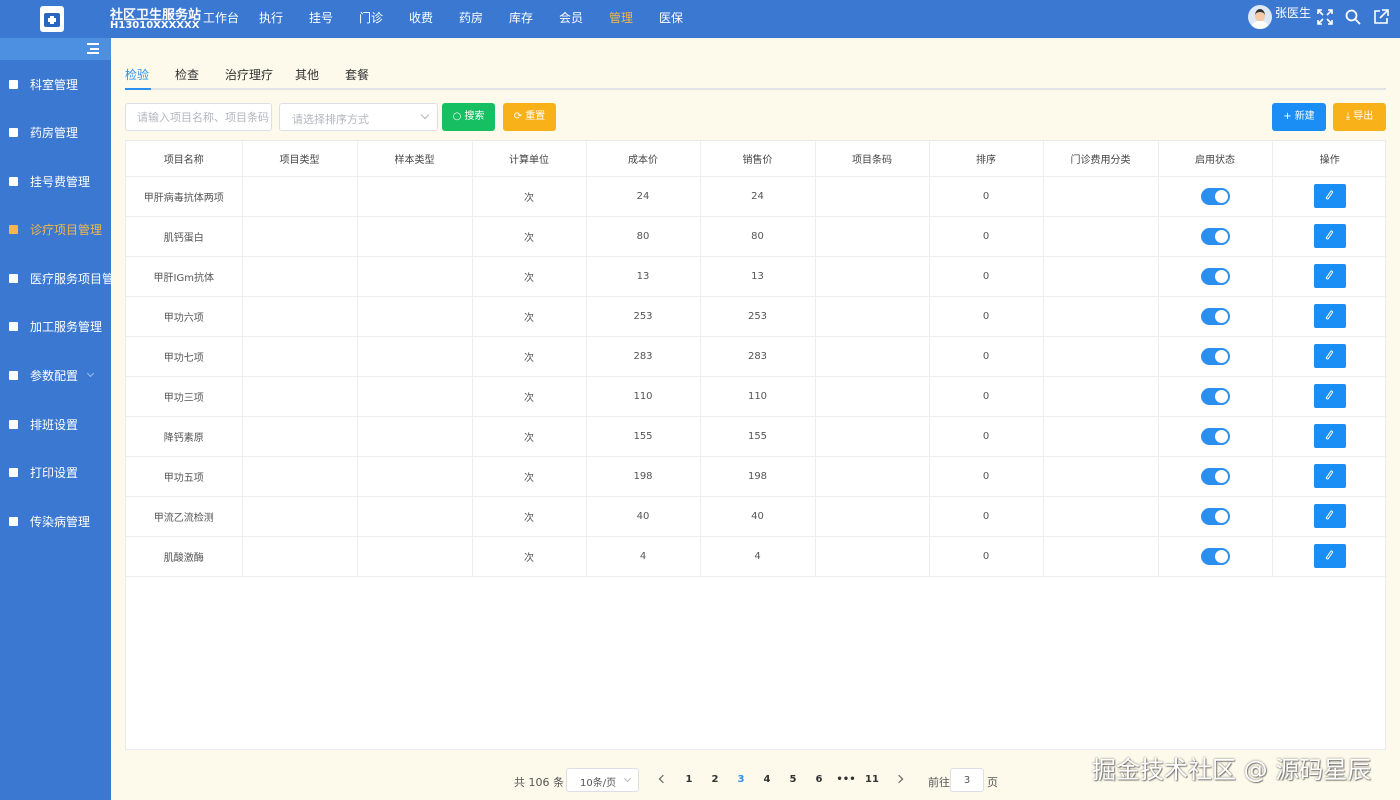 This screenshot has width=1400, height=800. What do you see at coordinates (55, 473) in the screenshot?
I see `sidebar-item-print: 打印设置` at bounding box center [55, 473].